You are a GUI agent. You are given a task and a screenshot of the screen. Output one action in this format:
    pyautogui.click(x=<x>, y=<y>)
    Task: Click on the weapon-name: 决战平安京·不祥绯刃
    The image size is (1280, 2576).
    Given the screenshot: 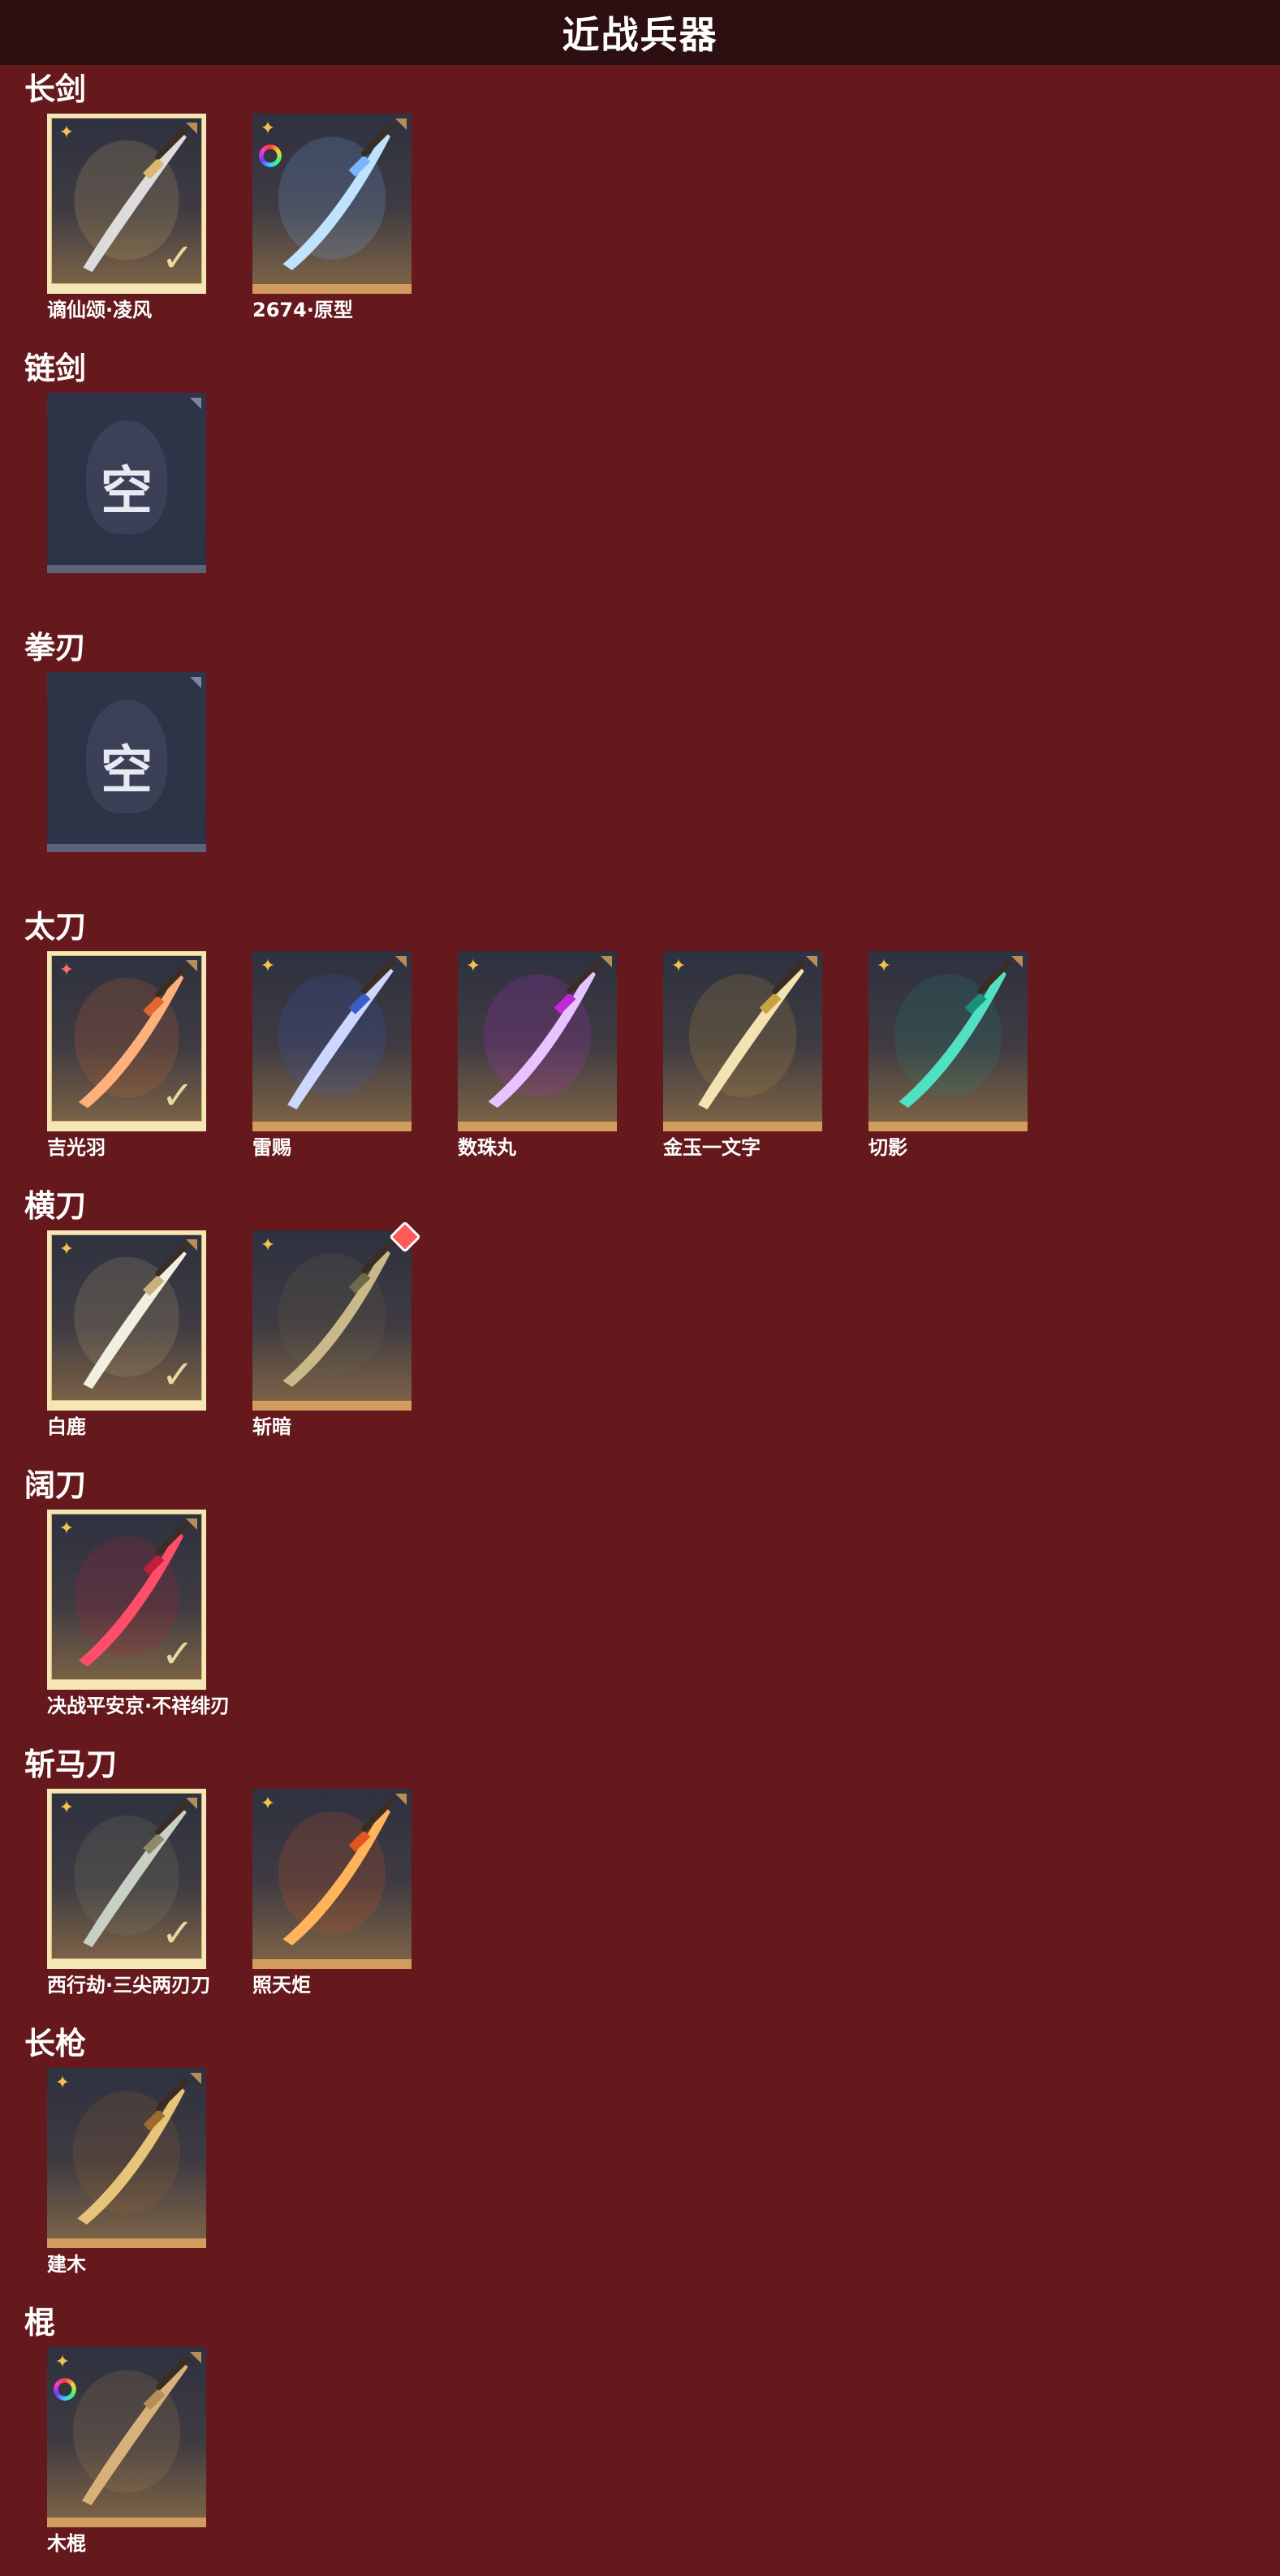 What is the action you would take?
    pyautogui.click(x=139, y=1706)
    